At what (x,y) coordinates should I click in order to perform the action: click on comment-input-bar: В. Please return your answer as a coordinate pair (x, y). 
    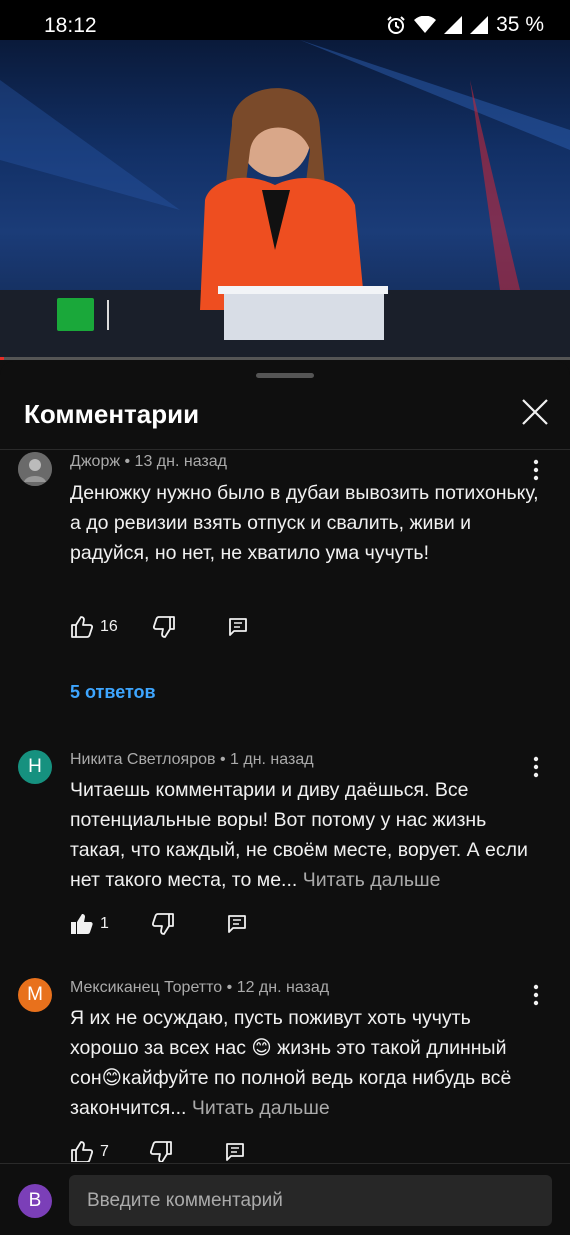
    Looking at the image, I should click on (285, 1199).